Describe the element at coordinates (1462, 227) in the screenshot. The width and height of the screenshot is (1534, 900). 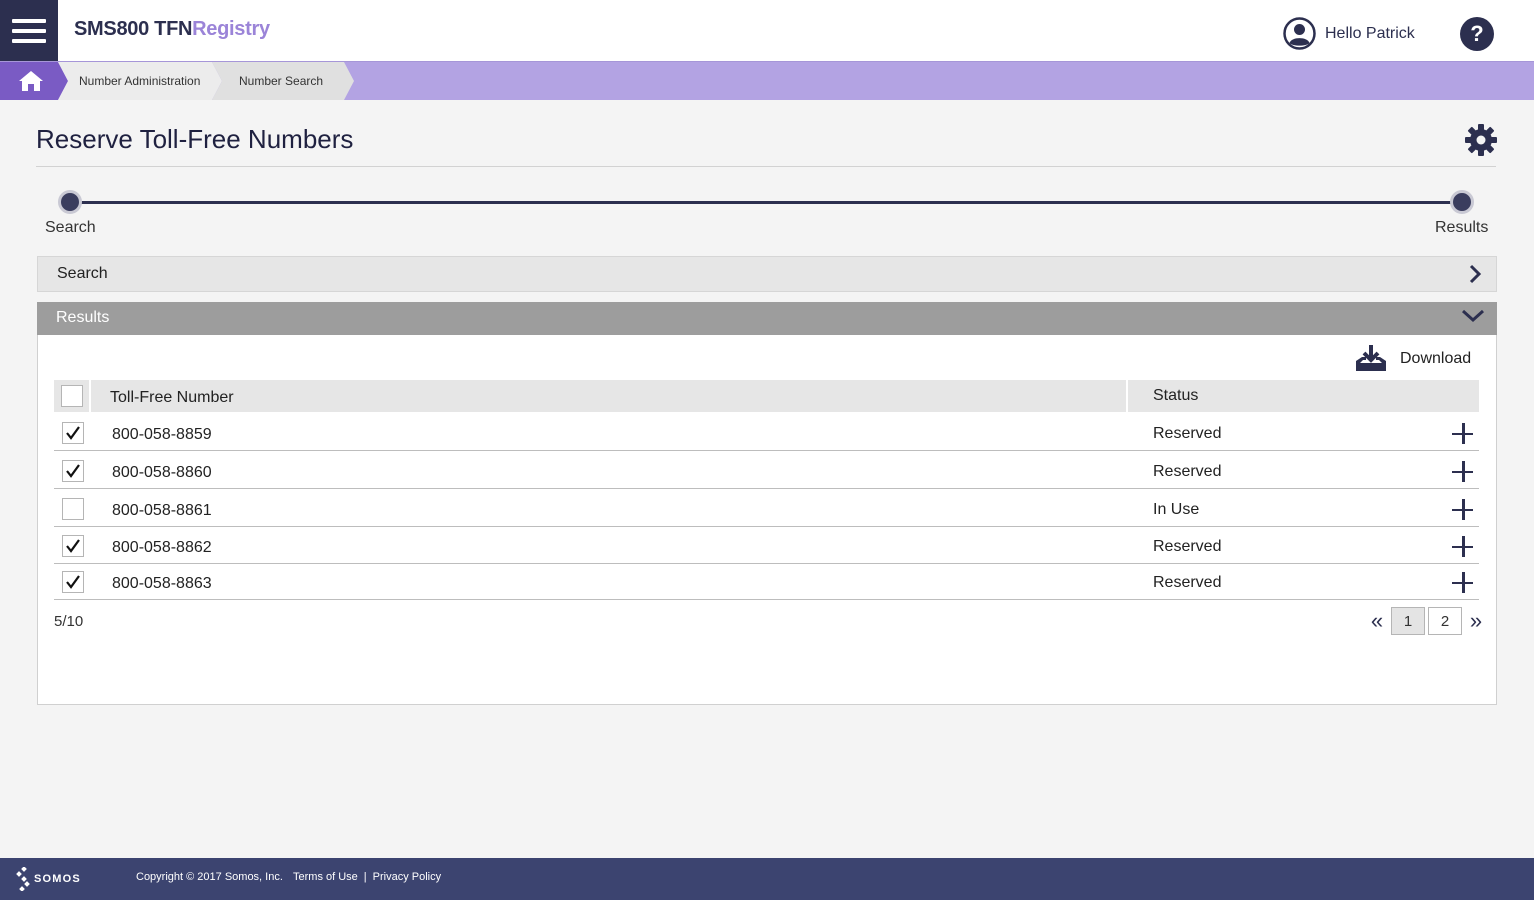
I see `stepper-label-results: Results` at that location.